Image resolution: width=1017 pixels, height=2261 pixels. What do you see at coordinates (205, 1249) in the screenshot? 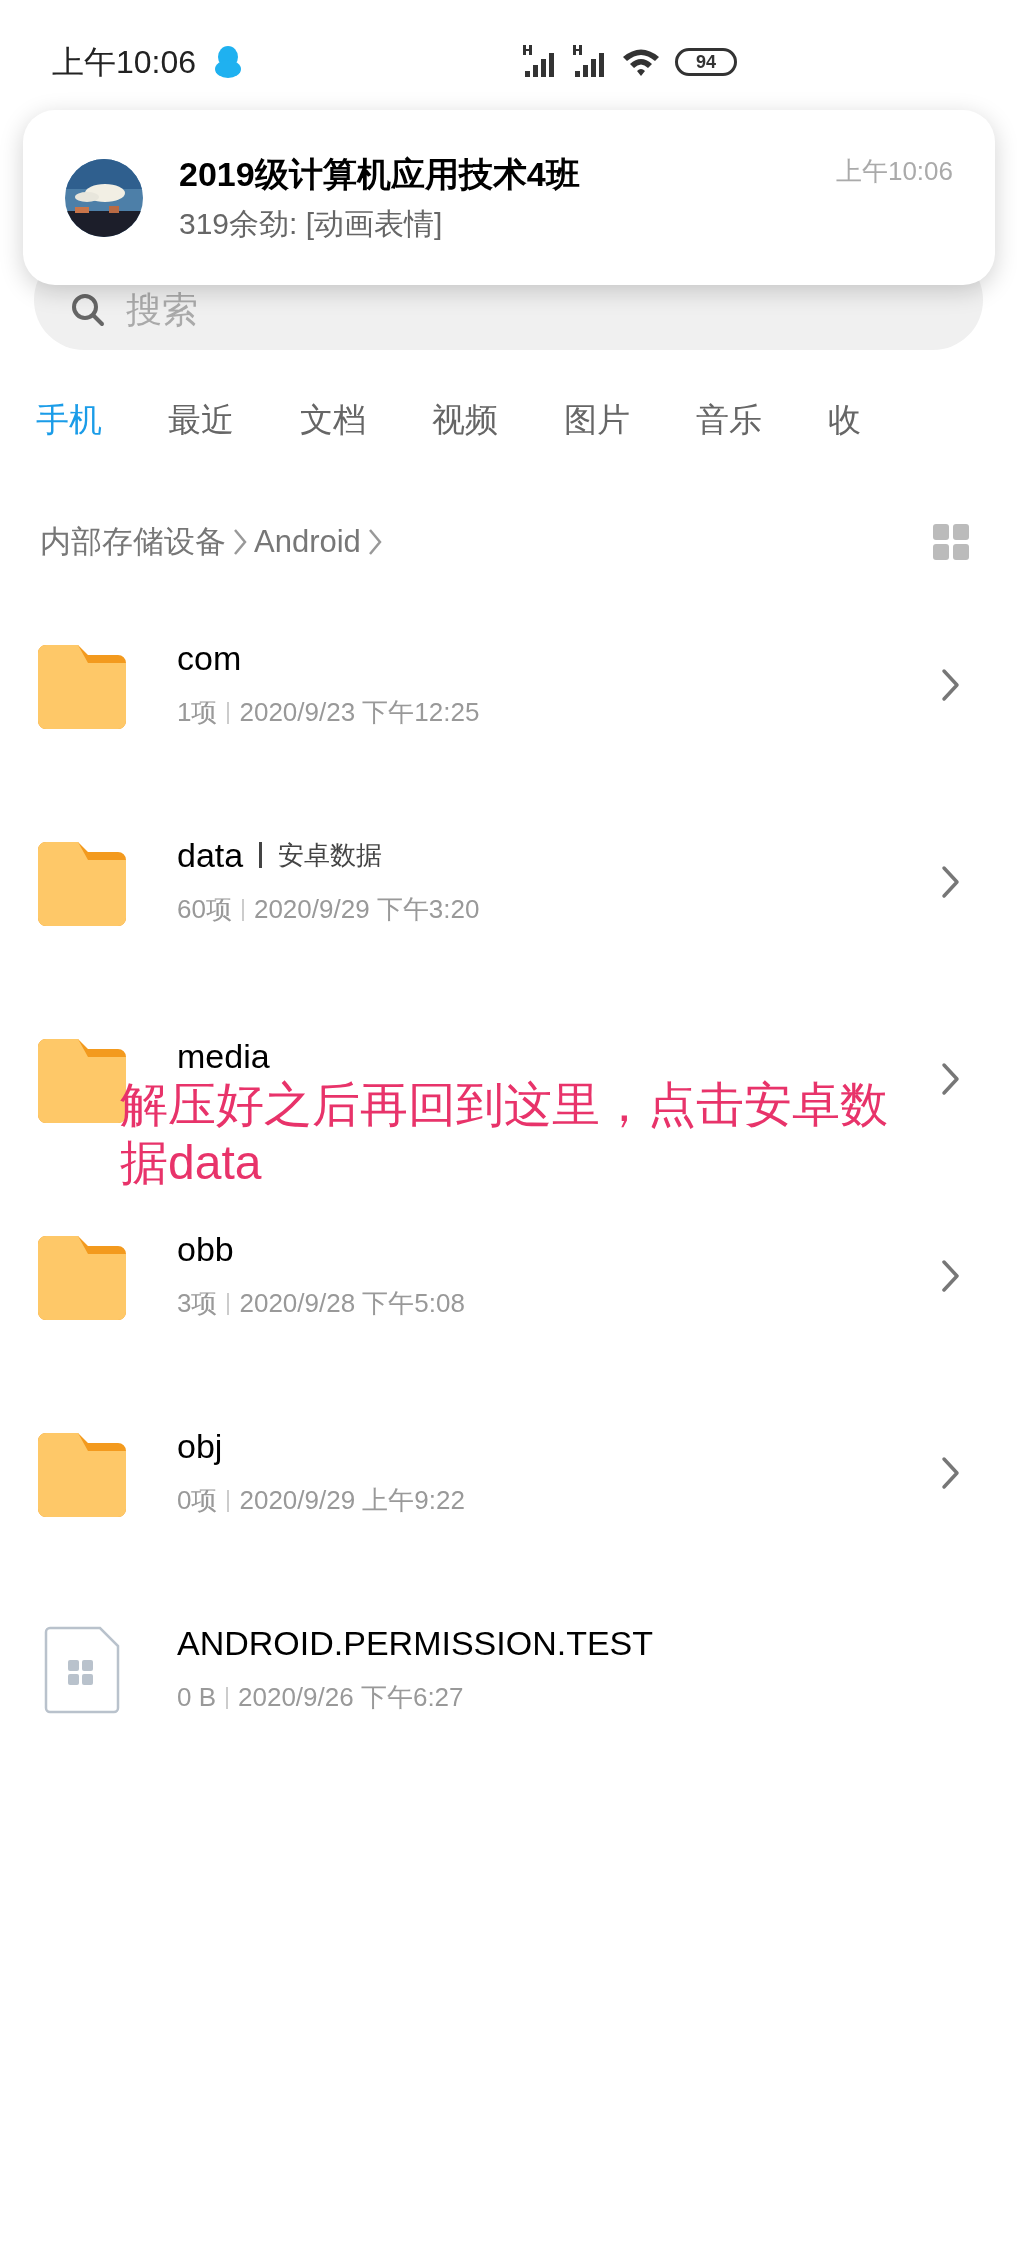
I see `file-name: obb` at bounding box center [205, 1249].